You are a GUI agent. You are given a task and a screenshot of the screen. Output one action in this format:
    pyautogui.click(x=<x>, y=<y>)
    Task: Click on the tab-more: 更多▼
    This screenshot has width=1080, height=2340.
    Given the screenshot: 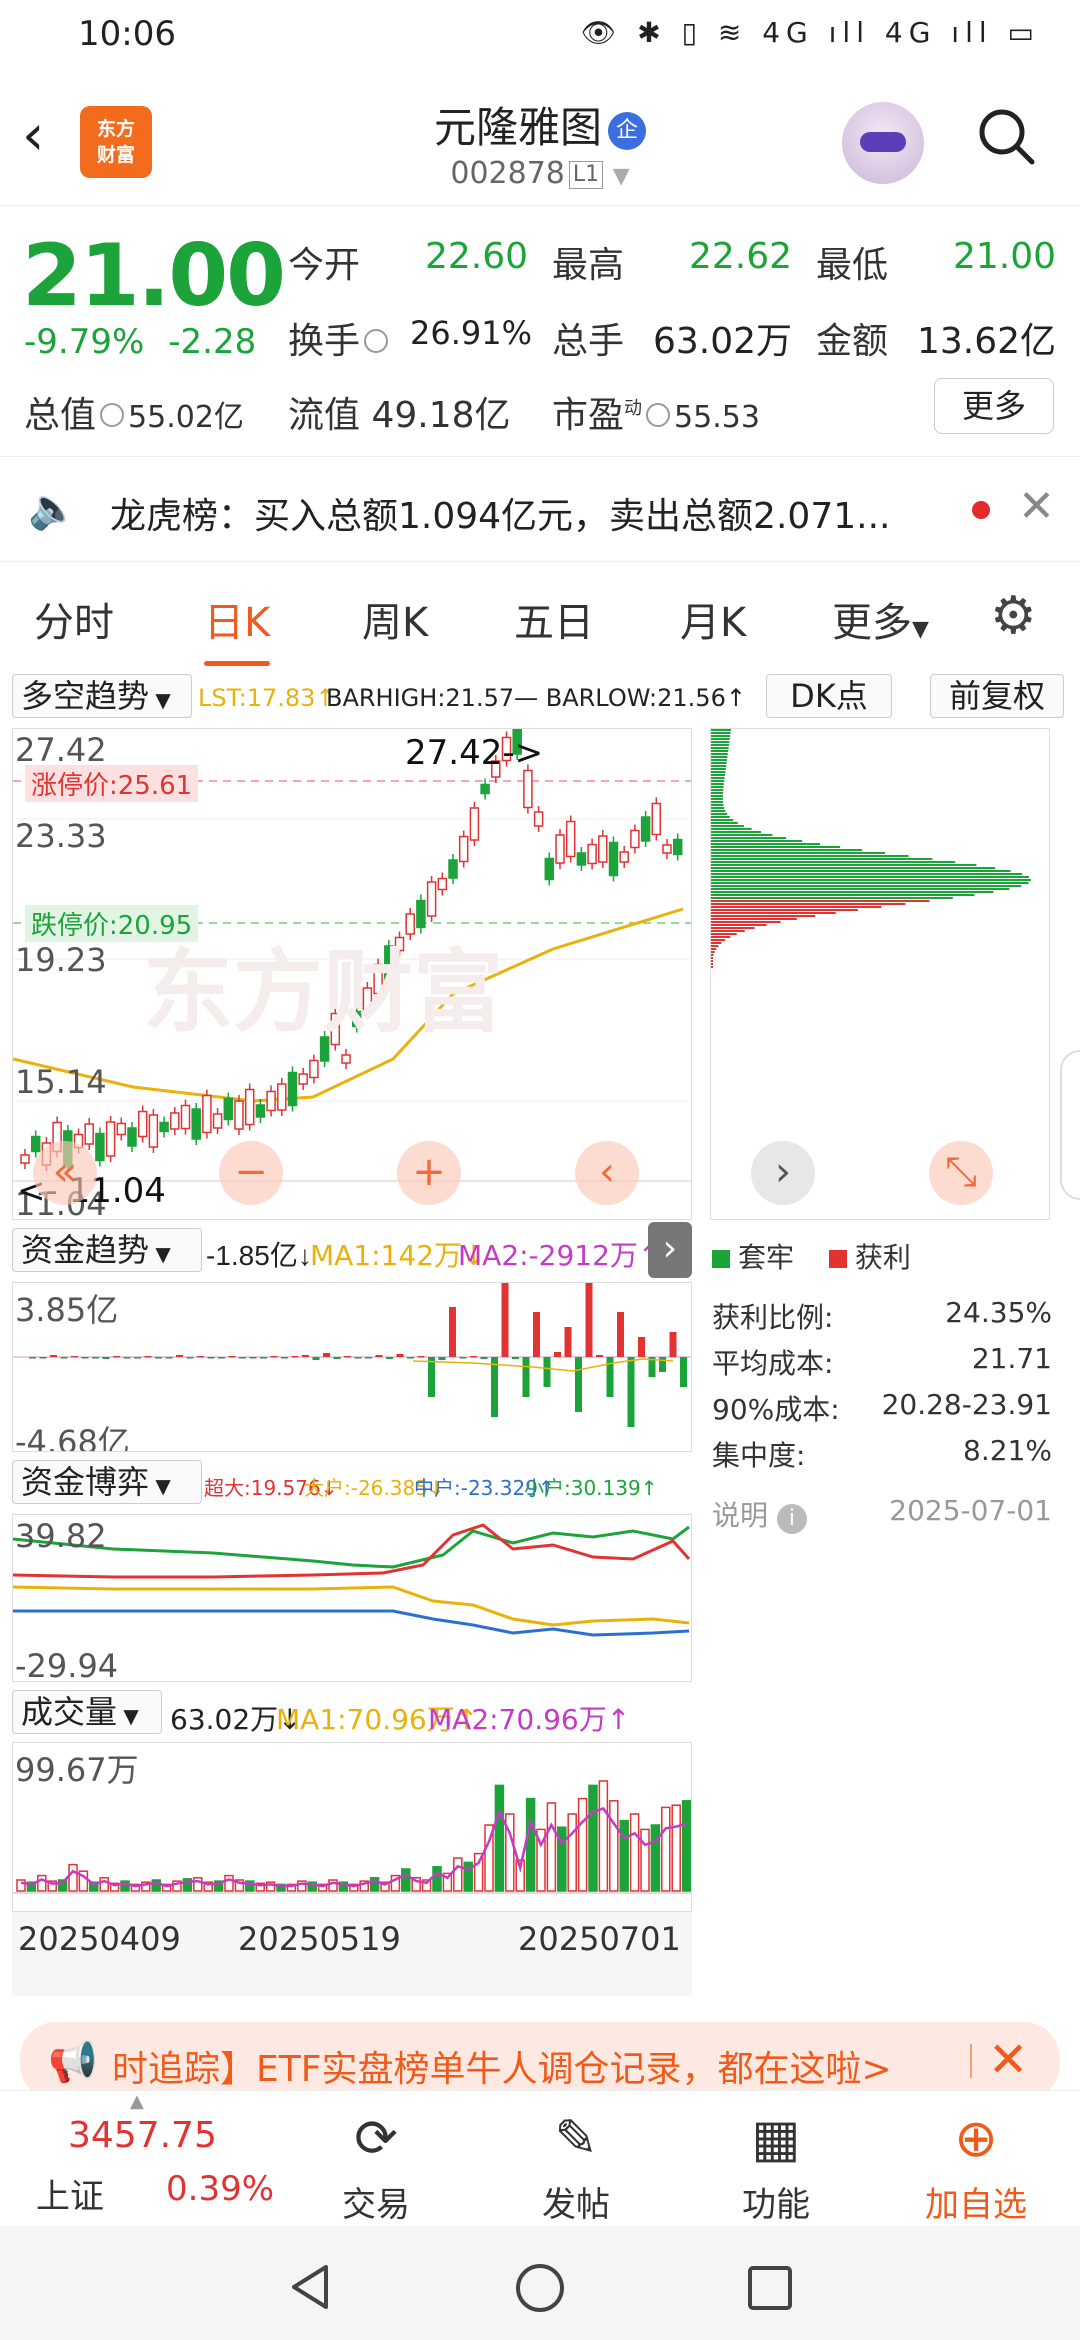 What is the action you would take?
    pyautogui.click(x=880, y=619)
    